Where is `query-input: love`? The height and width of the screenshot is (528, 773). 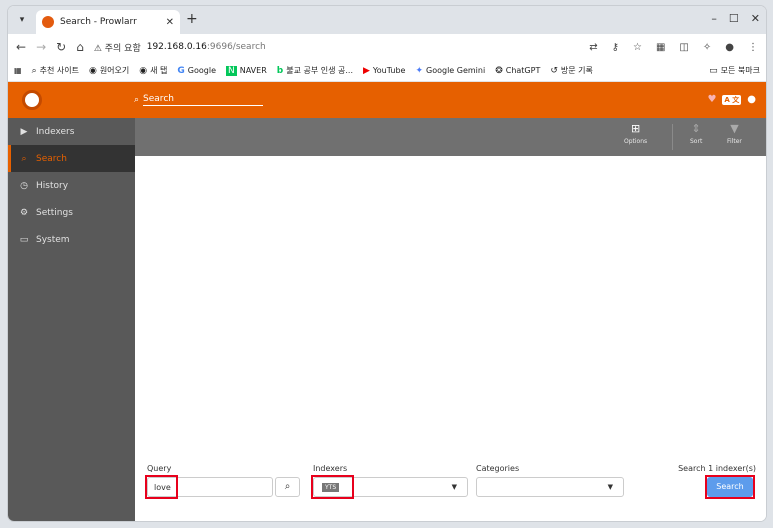
query-input: love is located at coordinates (210, 487).